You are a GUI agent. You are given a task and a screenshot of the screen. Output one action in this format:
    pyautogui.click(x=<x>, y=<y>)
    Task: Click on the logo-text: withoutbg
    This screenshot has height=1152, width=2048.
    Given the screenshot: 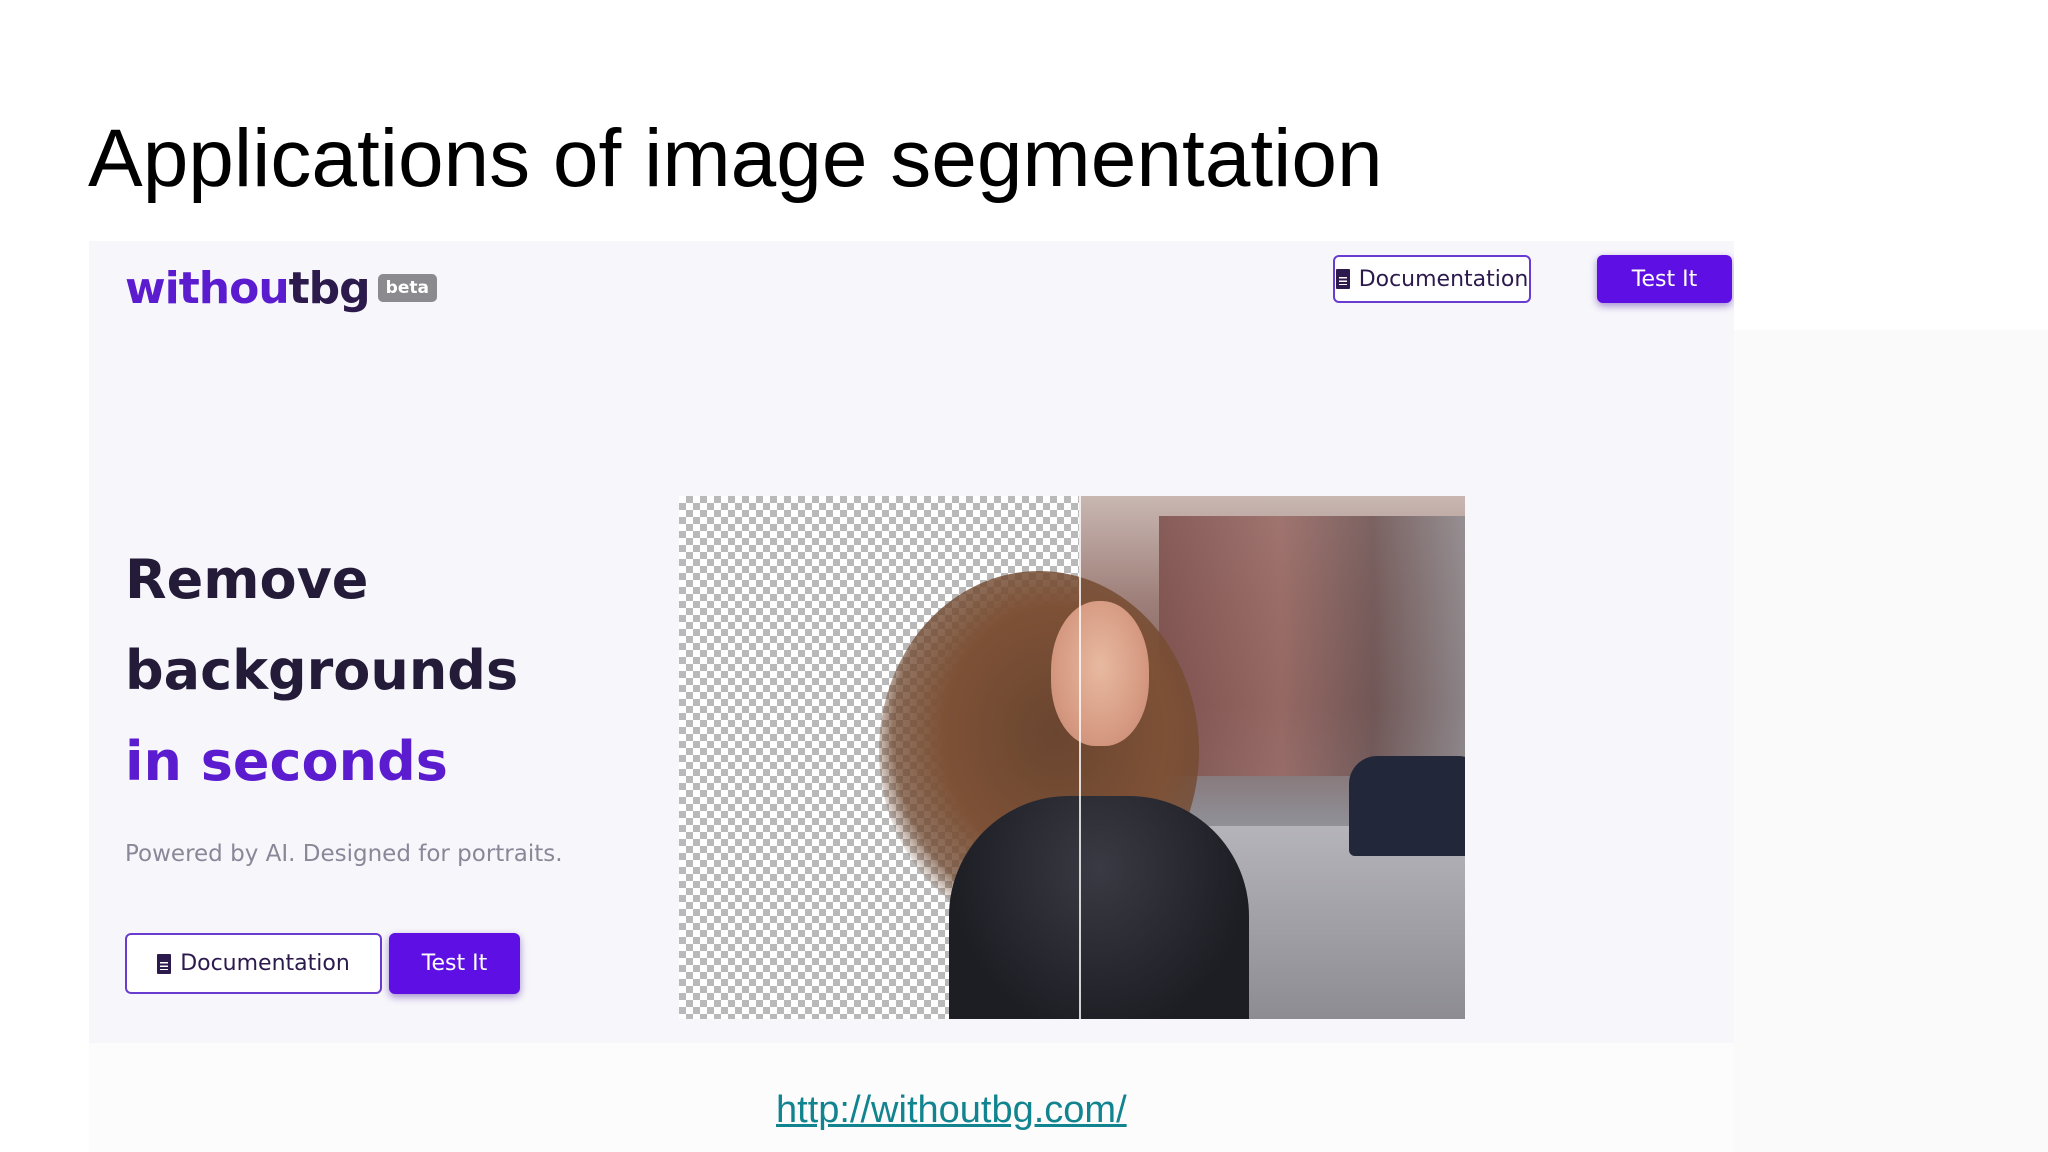 What is the action you would take?
    pyautogui.click(x=248, y=288)
    